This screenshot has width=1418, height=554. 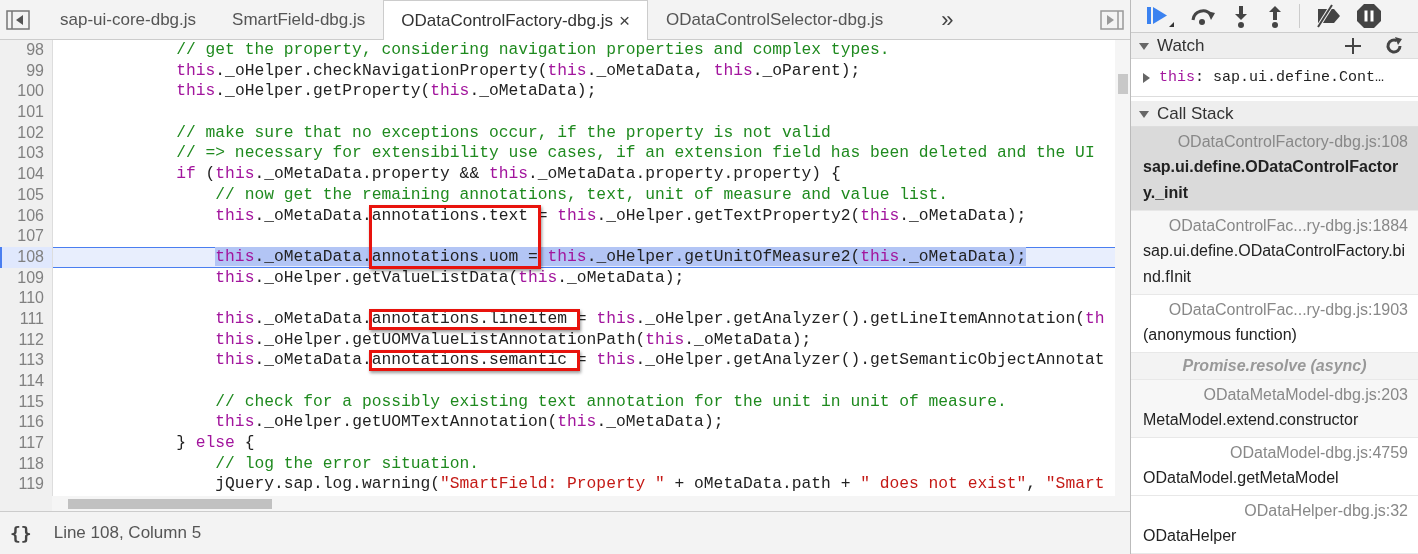 I want to click on file-tab: ODataControlSelector-dbg.js, so click(x=775, y=19).